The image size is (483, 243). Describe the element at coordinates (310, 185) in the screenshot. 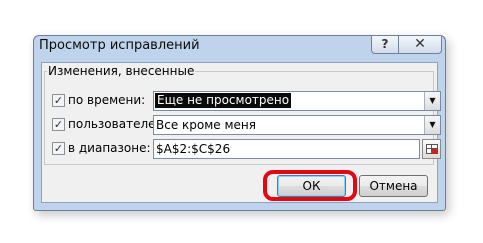

I see `ok-button-highlight` at that location.